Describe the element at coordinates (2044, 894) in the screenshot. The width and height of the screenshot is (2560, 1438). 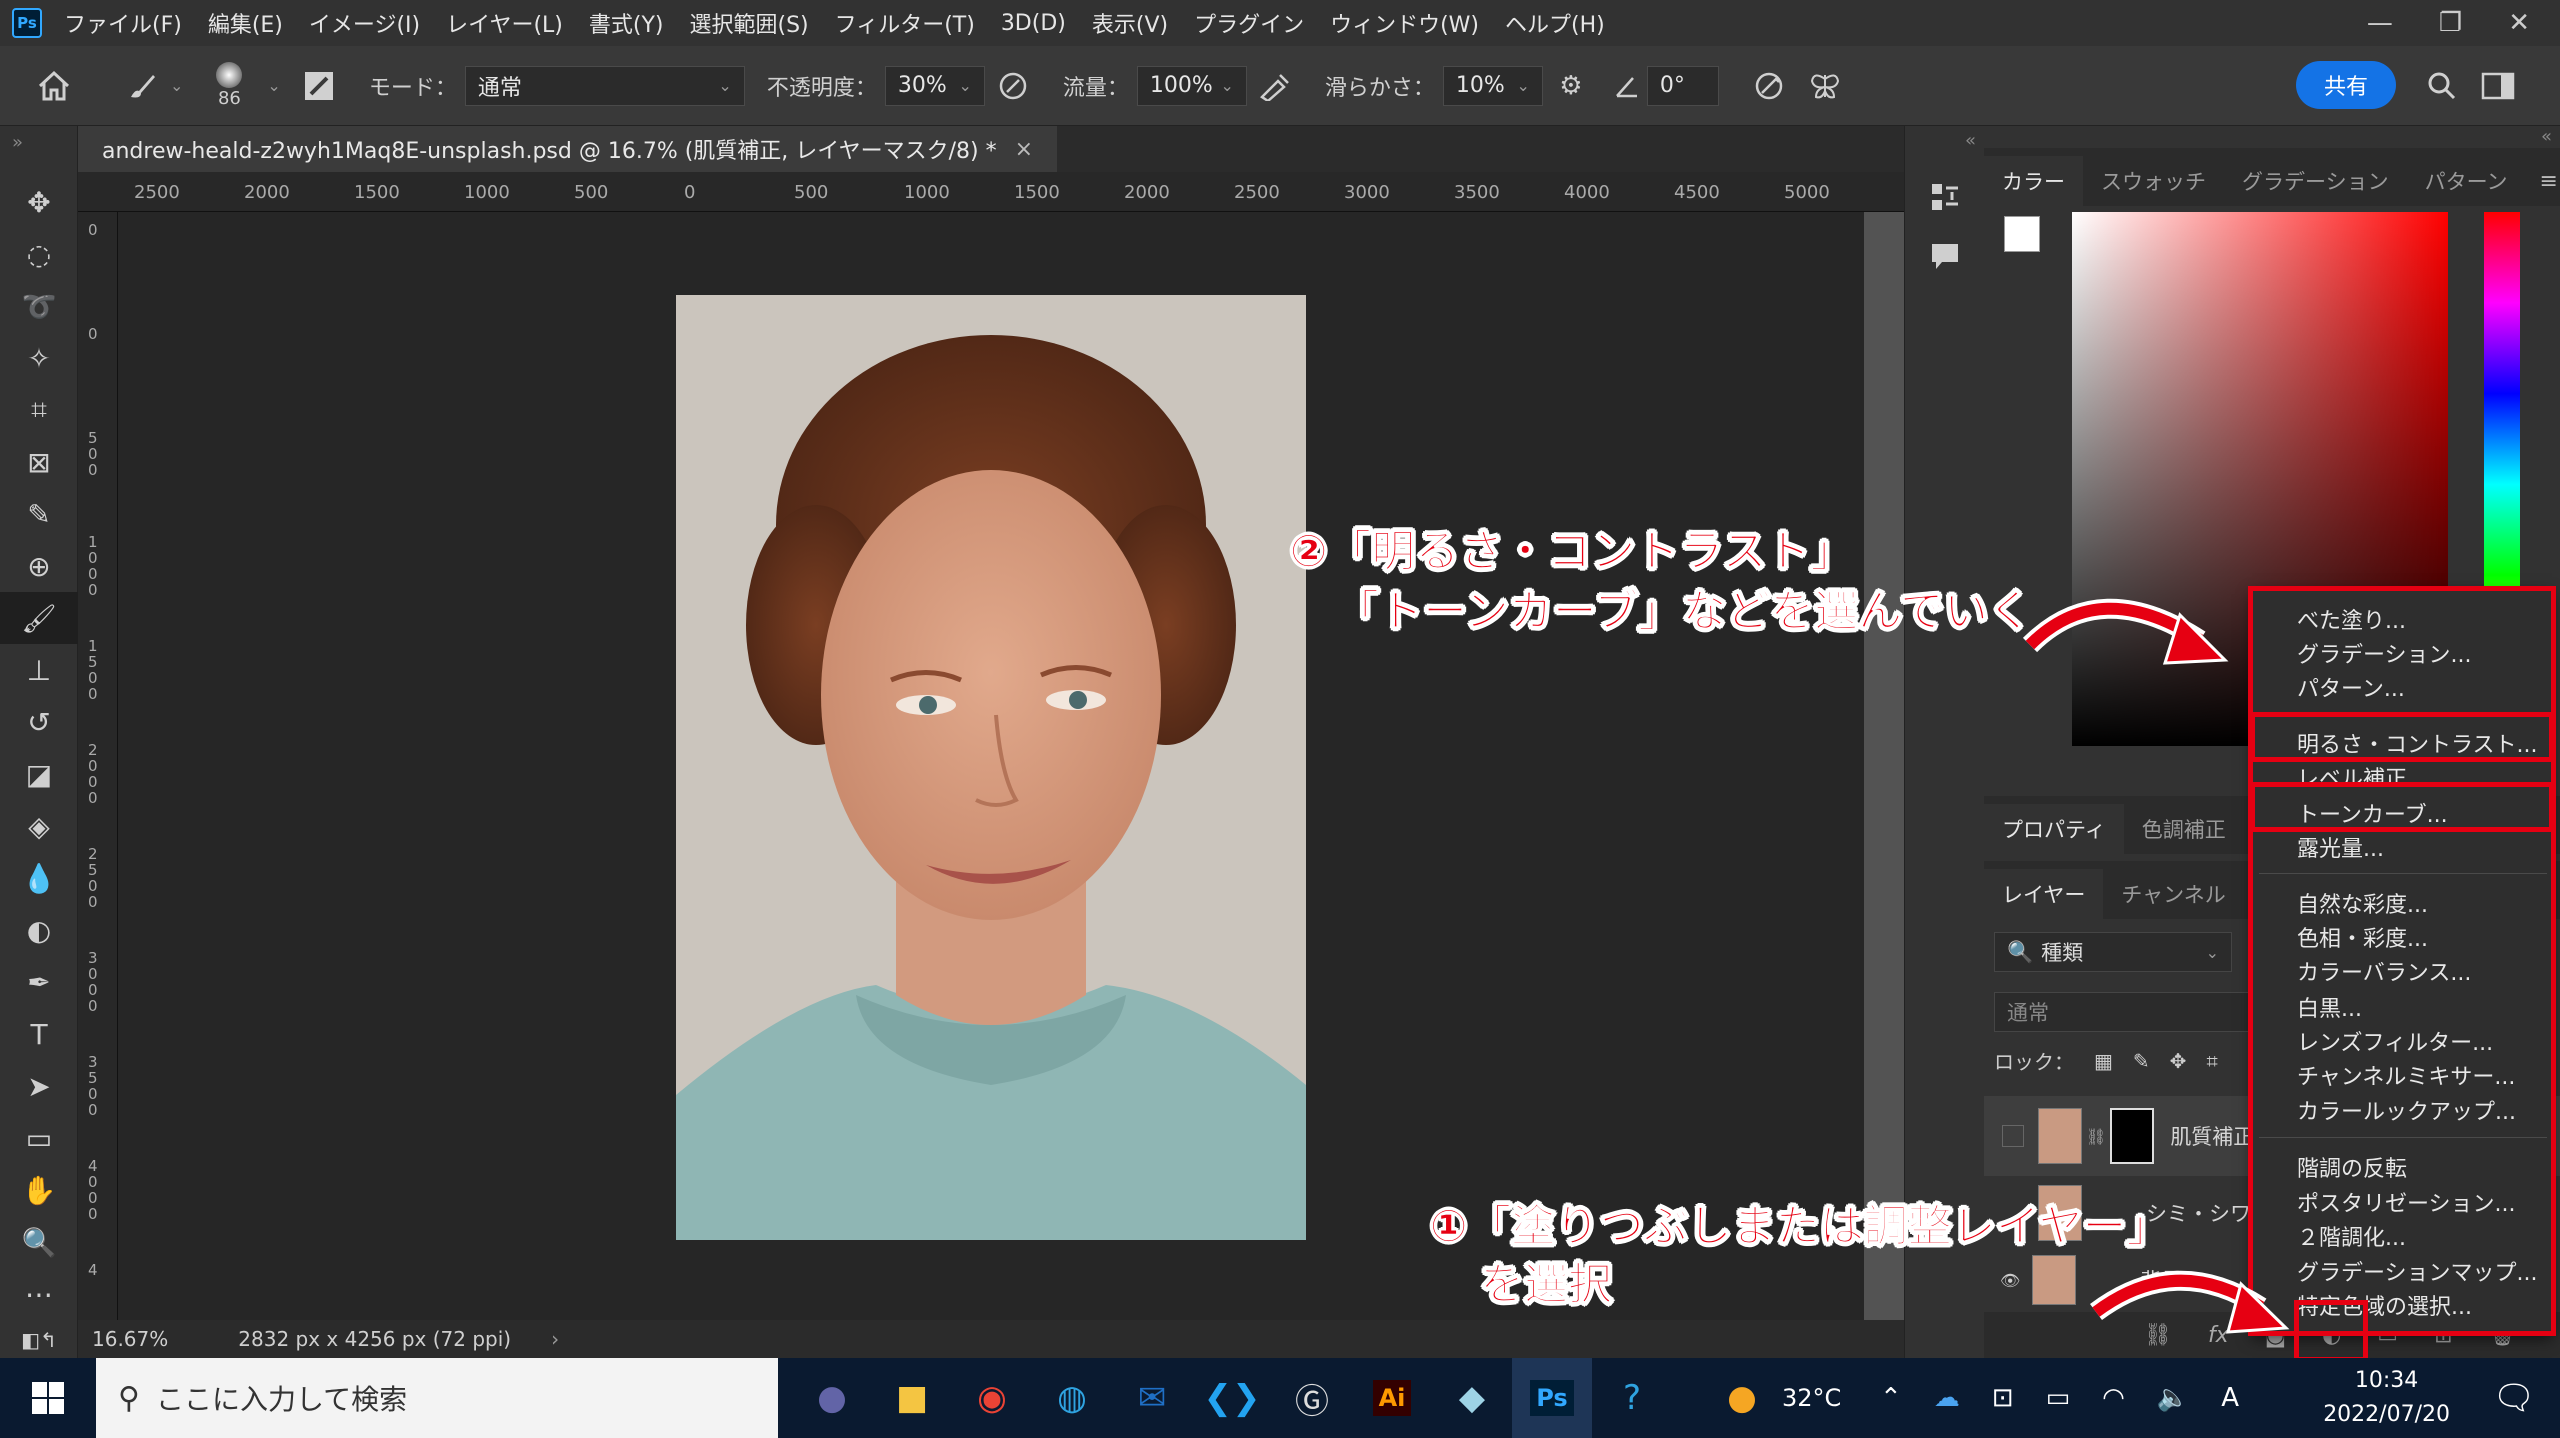
I see `tab-layers: レイヤー` at that location.